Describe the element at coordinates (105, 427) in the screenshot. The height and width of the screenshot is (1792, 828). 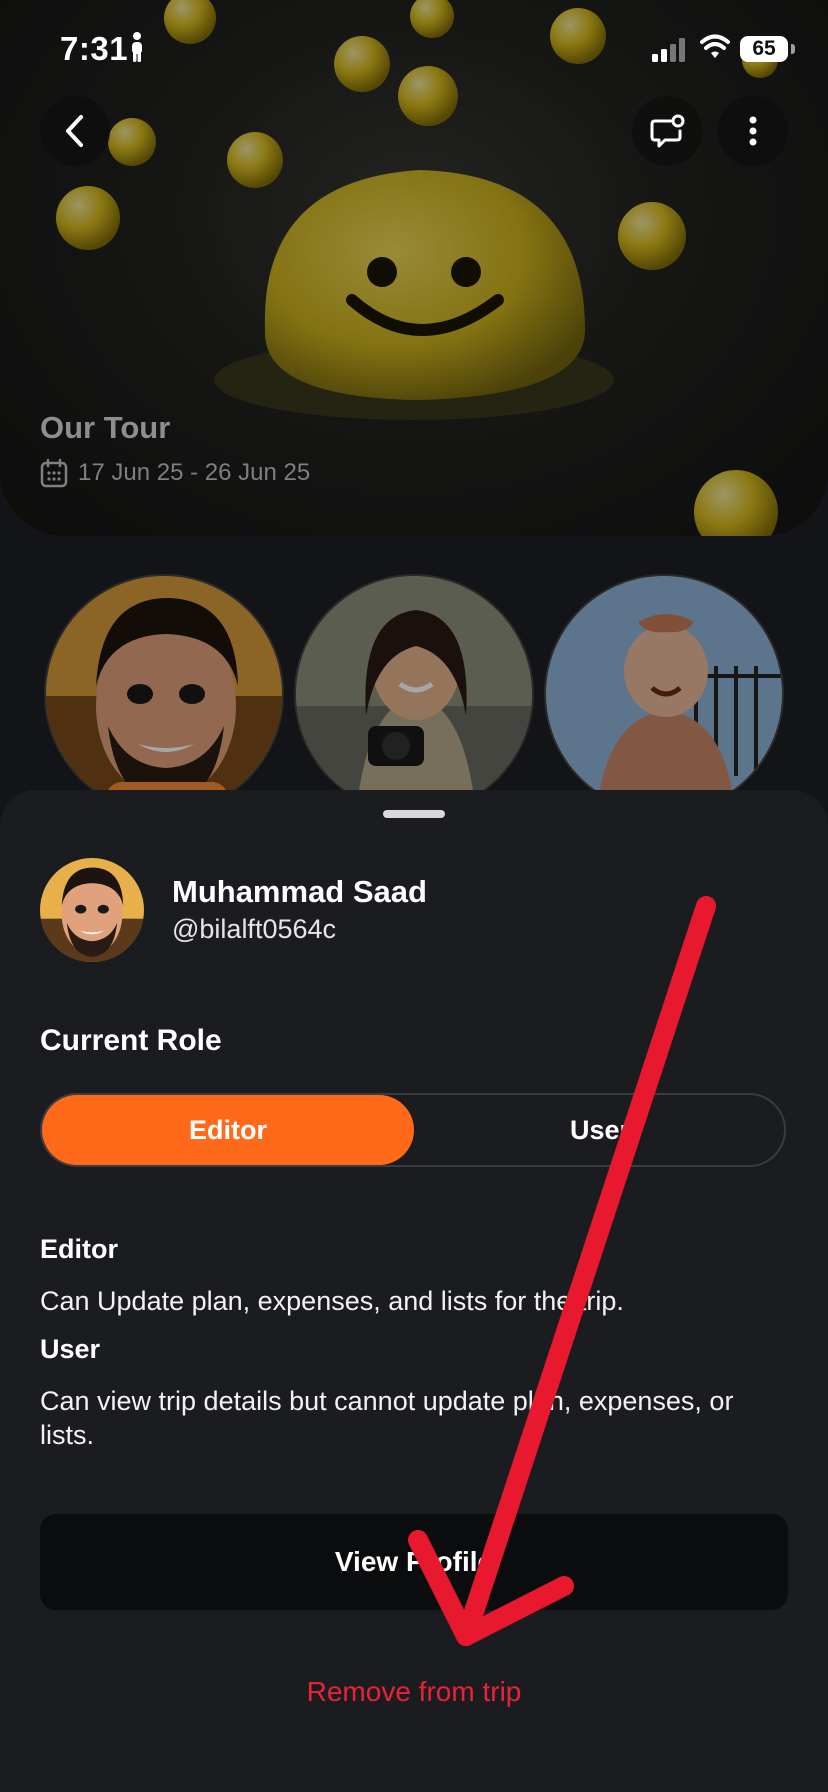
I see `trip-title: Our Tour` at that location.